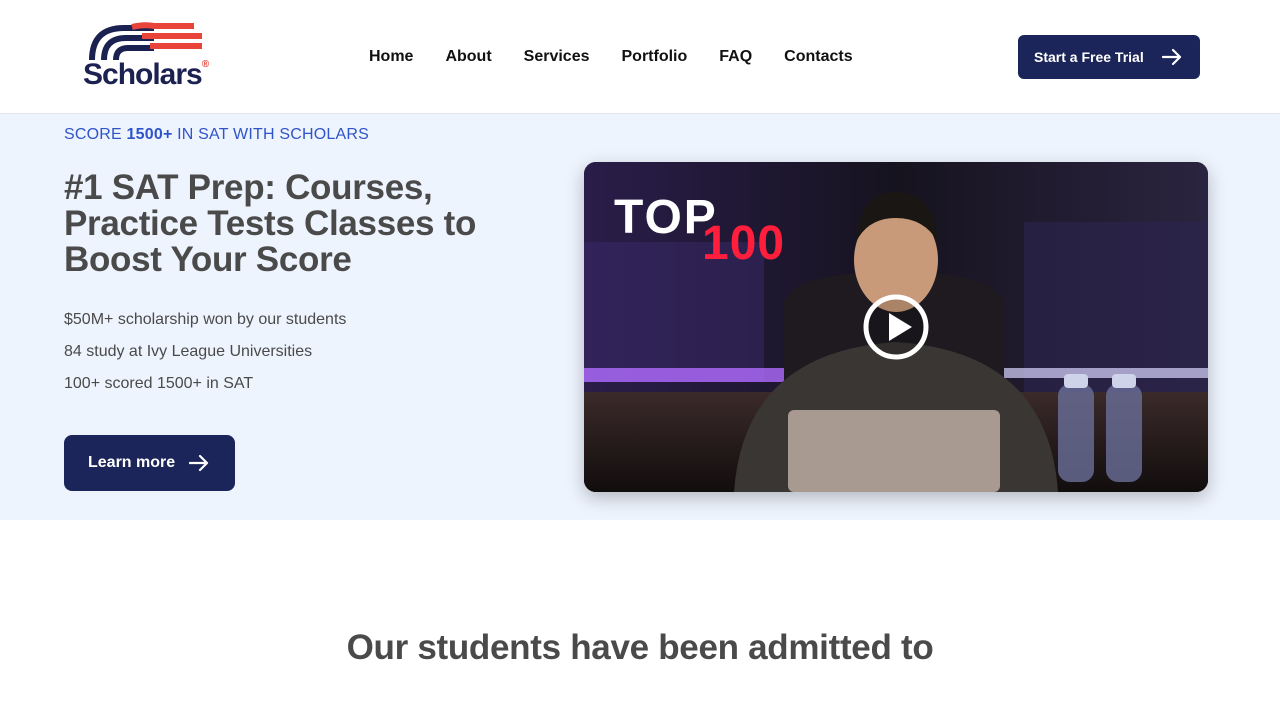  What do you see at coordinates (205, 319) in the screenshot?
I see `stat-scholarship: $50M+ scholarship won by our students` at bounding box center [205, 319].